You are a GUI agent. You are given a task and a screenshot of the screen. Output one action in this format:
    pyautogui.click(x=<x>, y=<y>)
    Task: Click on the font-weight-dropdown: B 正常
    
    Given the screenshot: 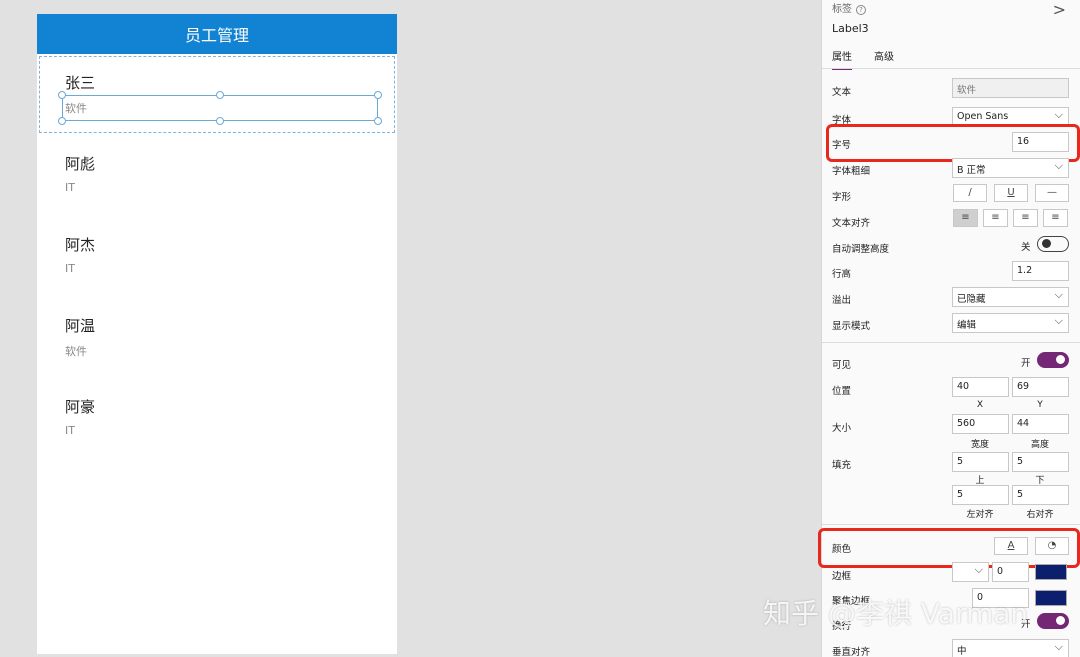 What is the action you would take?
    pyautogui.click(x=1010, y=168)
    